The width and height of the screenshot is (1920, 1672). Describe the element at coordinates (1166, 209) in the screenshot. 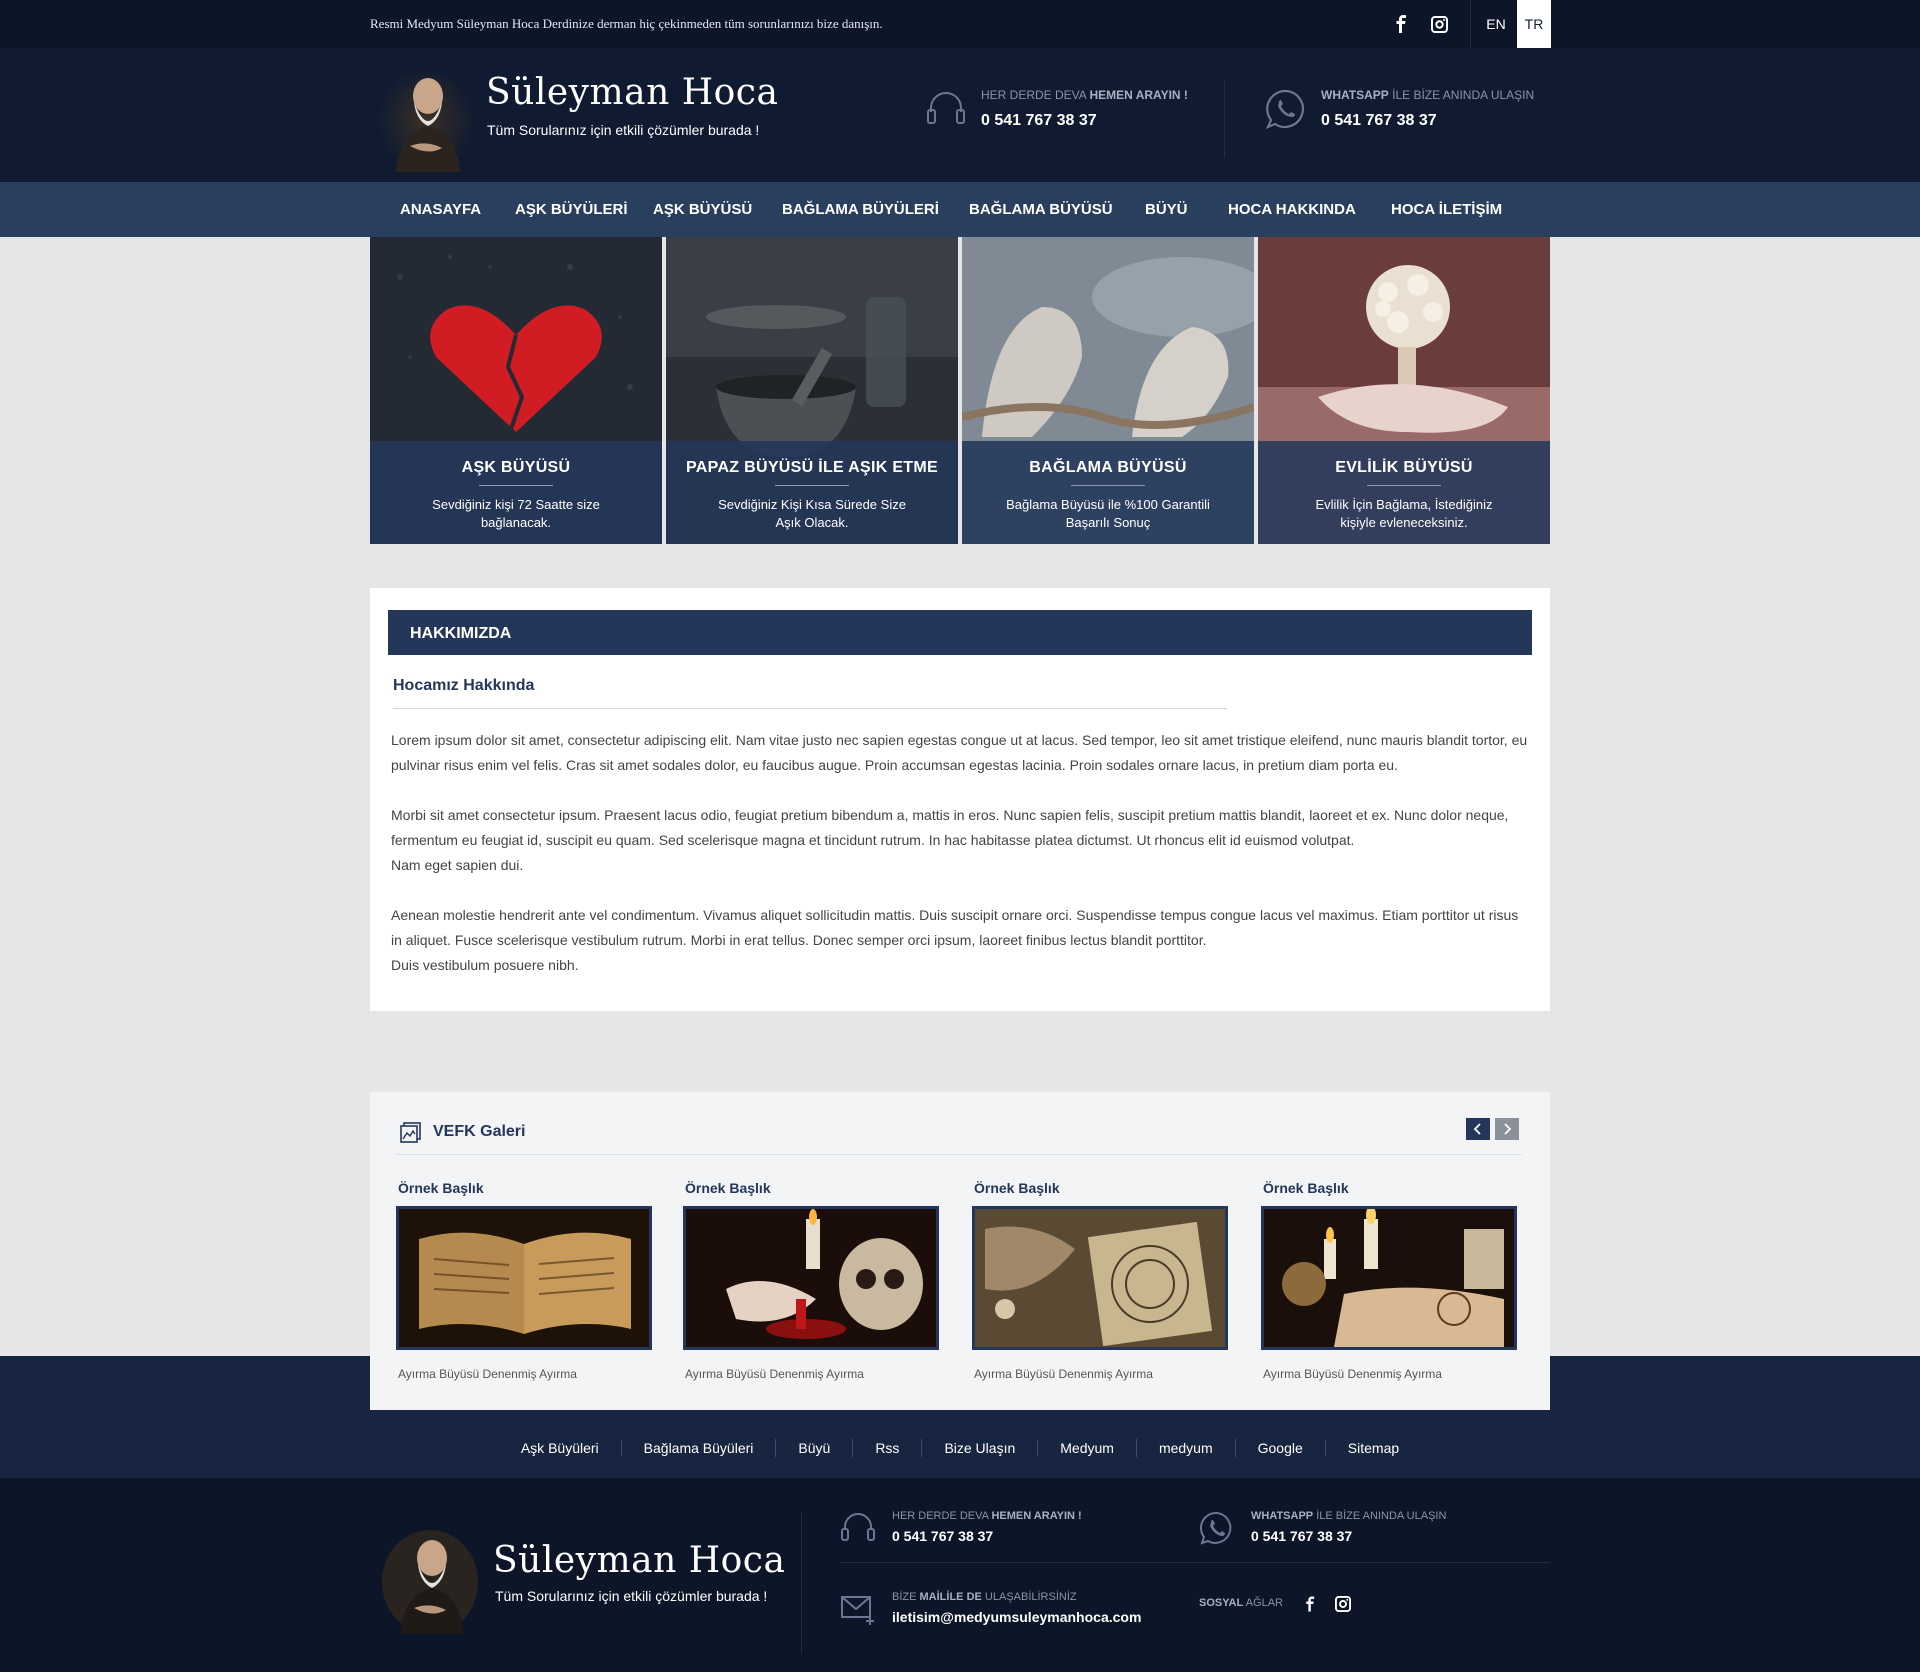

I see `nav-item-buyu: BÜYÜ` at that location.